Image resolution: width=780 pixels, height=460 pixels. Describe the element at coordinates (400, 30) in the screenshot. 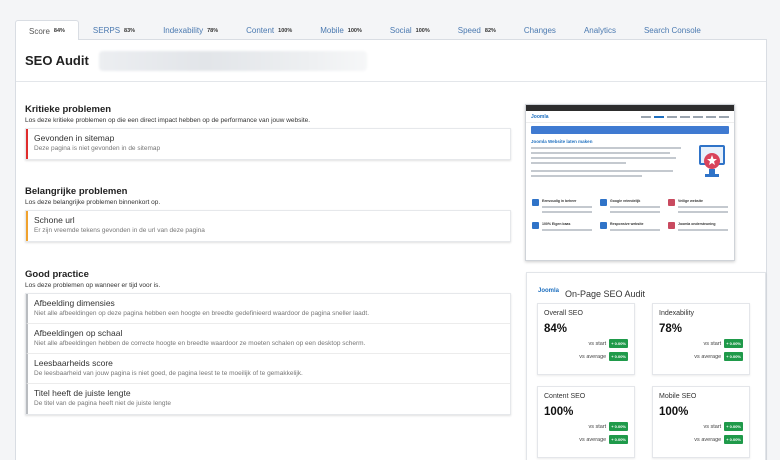

I see `tab-label: Social` at that location.